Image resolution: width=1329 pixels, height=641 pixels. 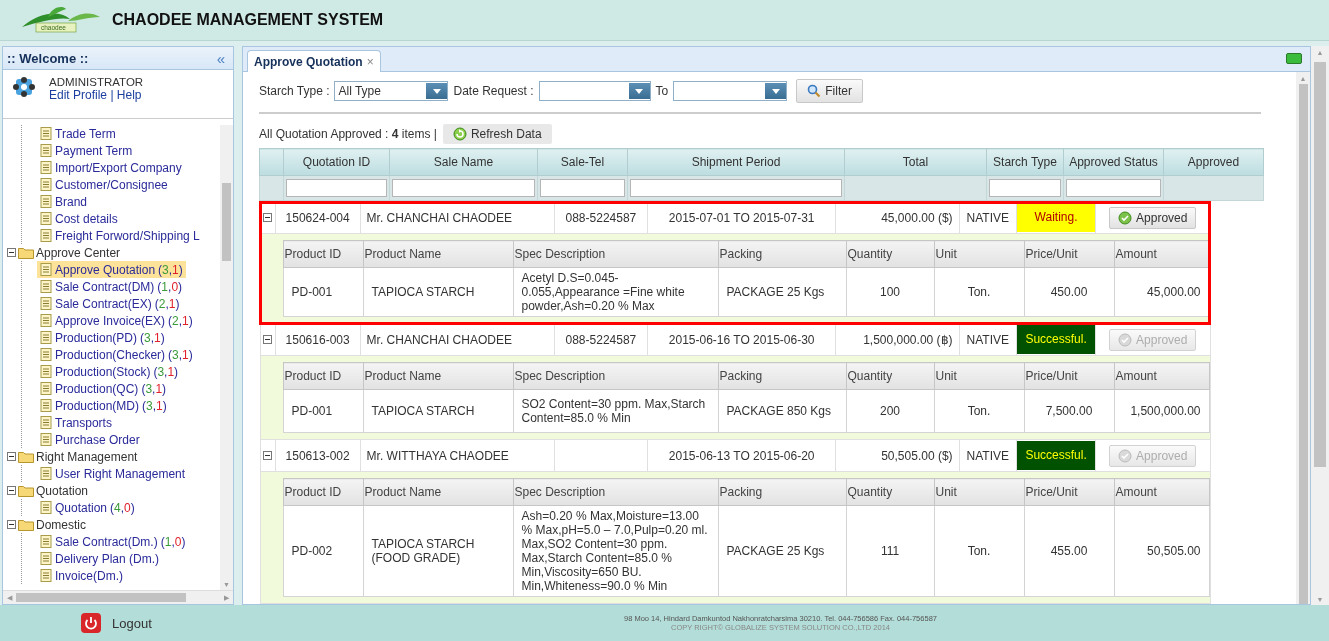 What do you see at coordinates (438, 254) in the screenshot?
I see `column-header: Product Name` at bounding box center [438, 254].